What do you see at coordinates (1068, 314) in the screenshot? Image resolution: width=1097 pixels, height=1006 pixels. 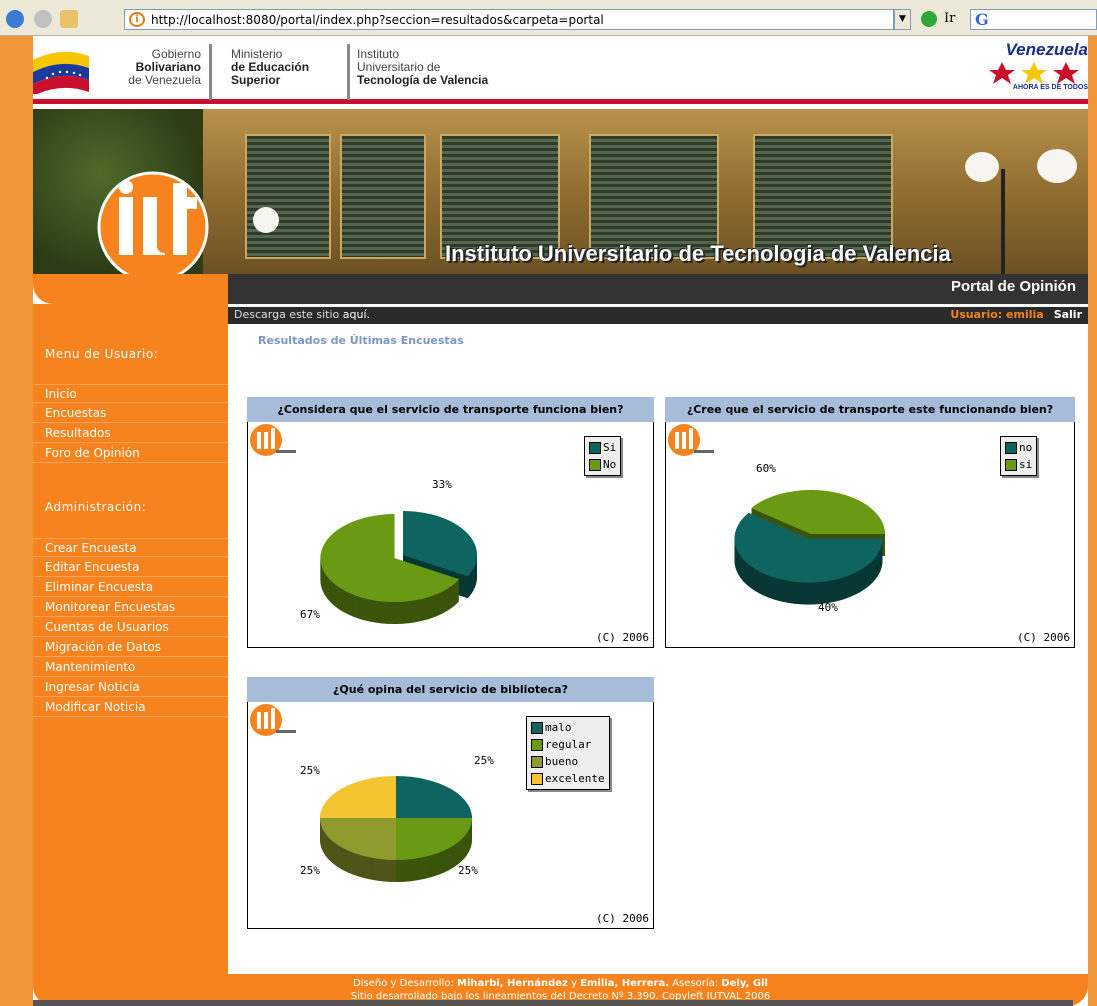 I see `logout-link: Salir` at bounding box center [1068, 314].